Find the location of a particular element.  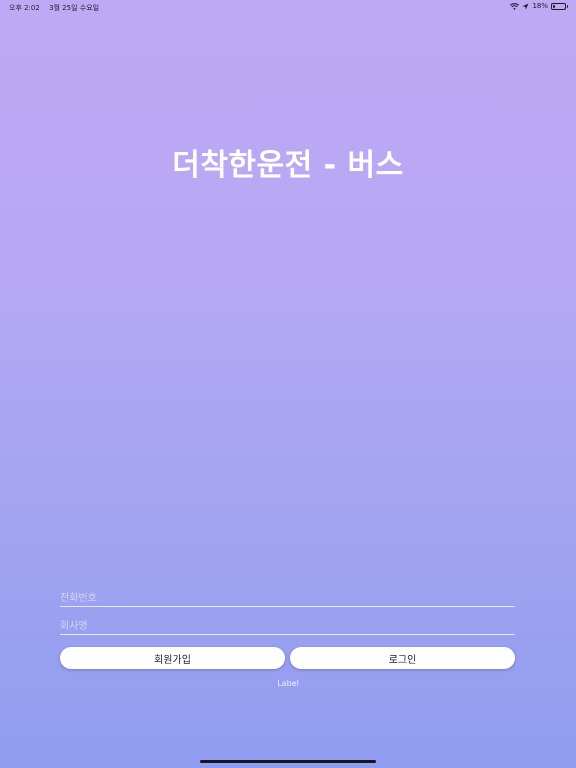

battery-level-fill is located at coordinates (554, 6).